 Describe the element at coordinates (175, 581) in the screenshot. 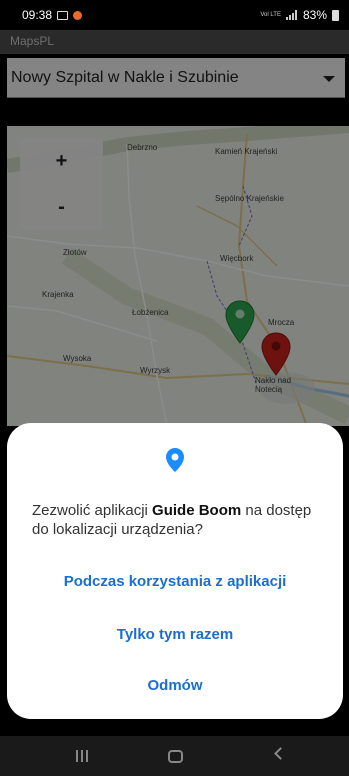

I see `allow-while-using-button: Podczas korzystania z aplikacji` at that location.